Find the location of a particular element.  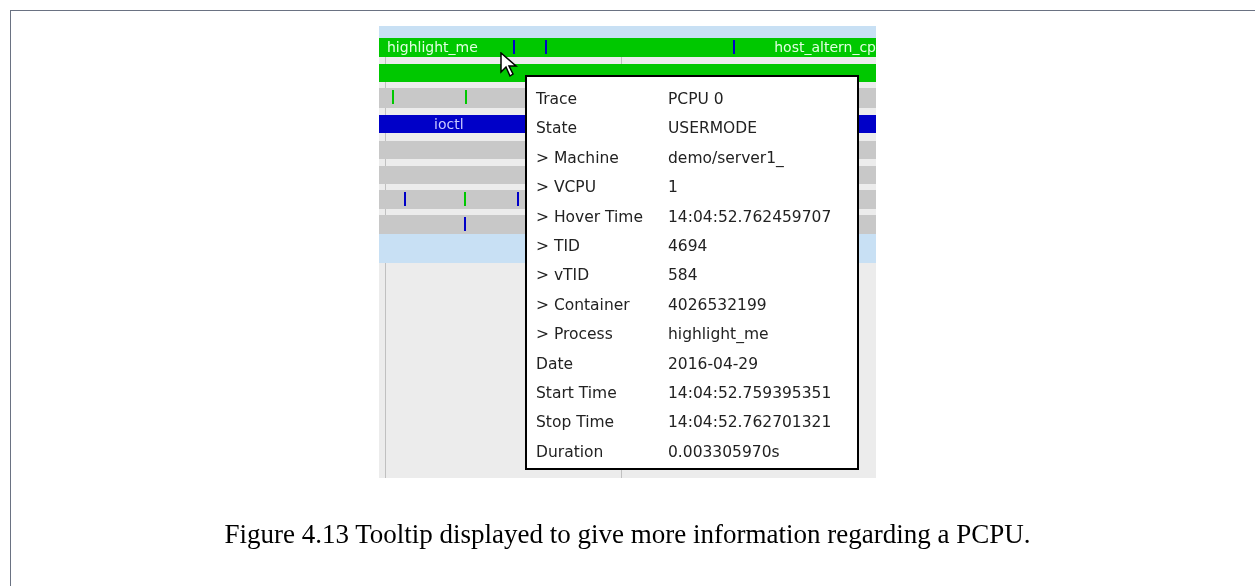

tooltip-label: Trace is located at coordinates (557, 100).